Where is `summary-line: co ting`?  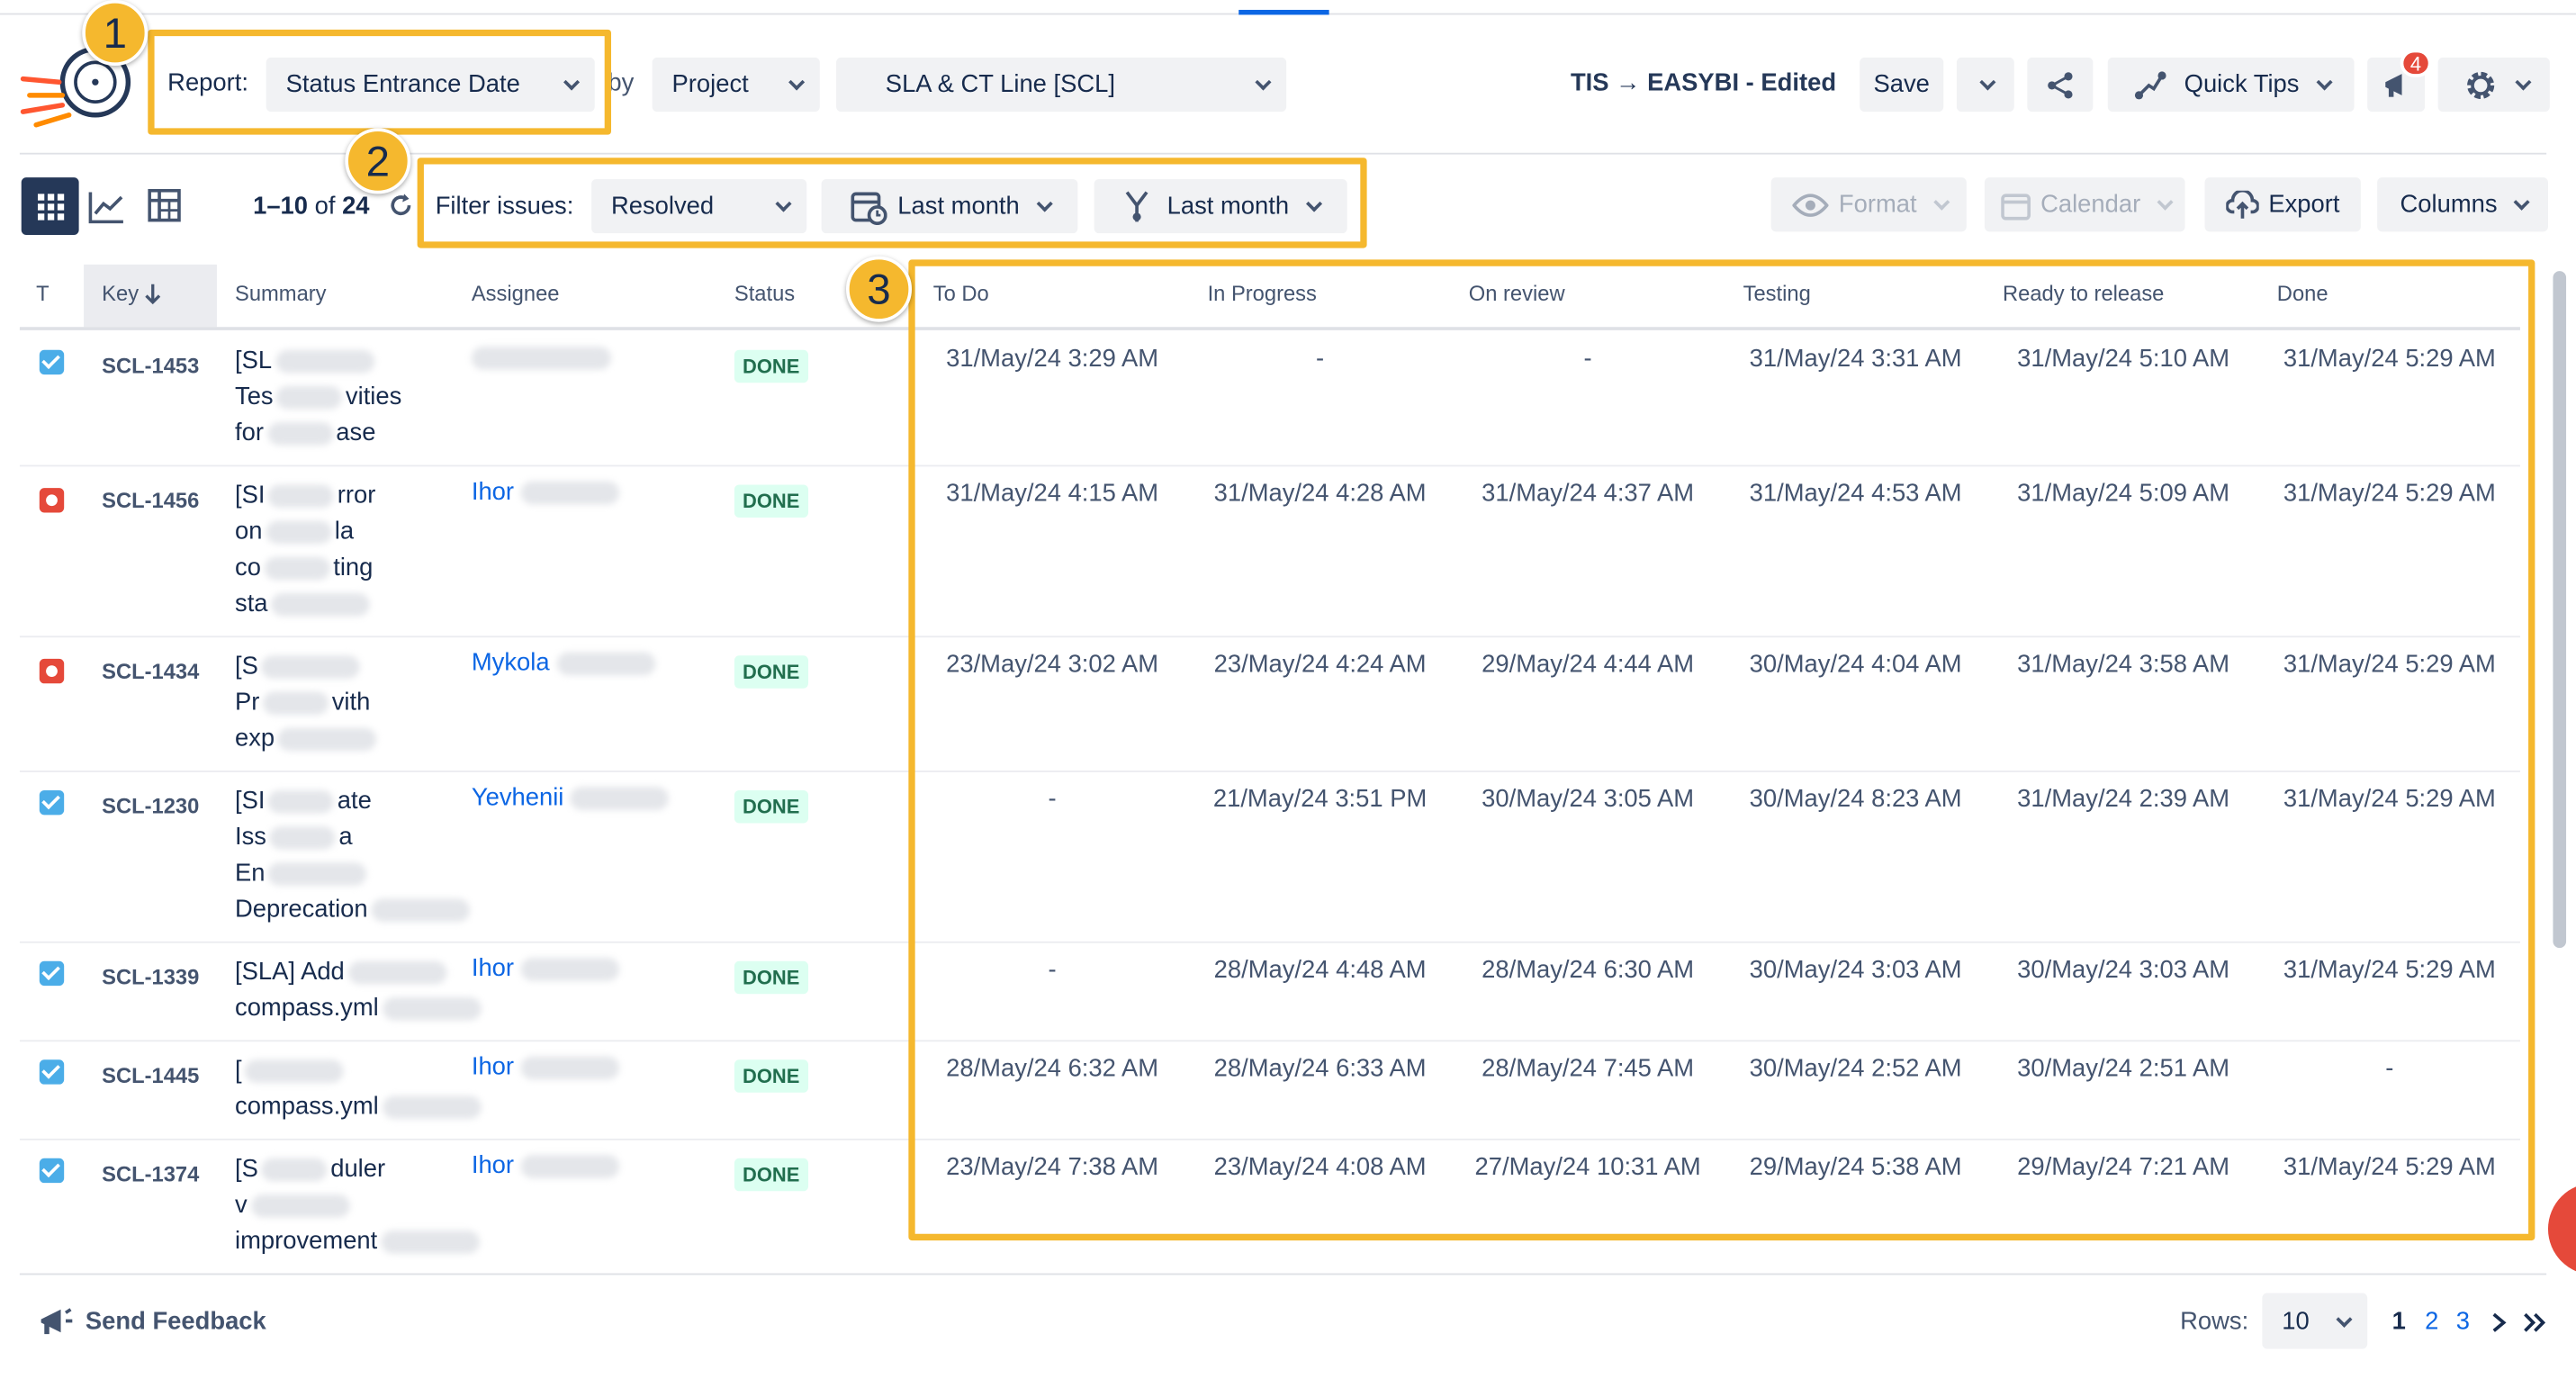
summary-line: co ting is located at coordinates (304, 568).